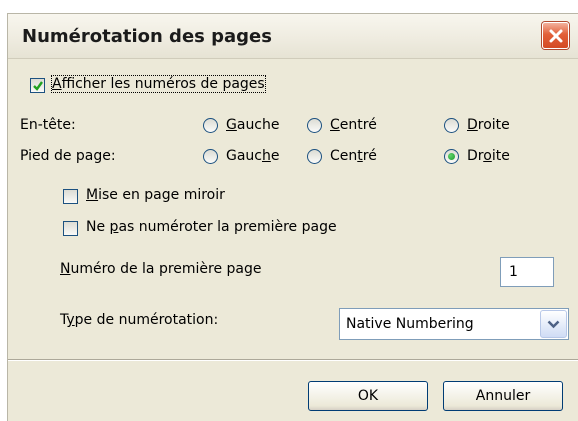 This screenshot has height=421, width=578. What do you see at coordinates (48, 125) in the screenshot?
I see `header-label: En-tête:` at bounding box center [48, 125].